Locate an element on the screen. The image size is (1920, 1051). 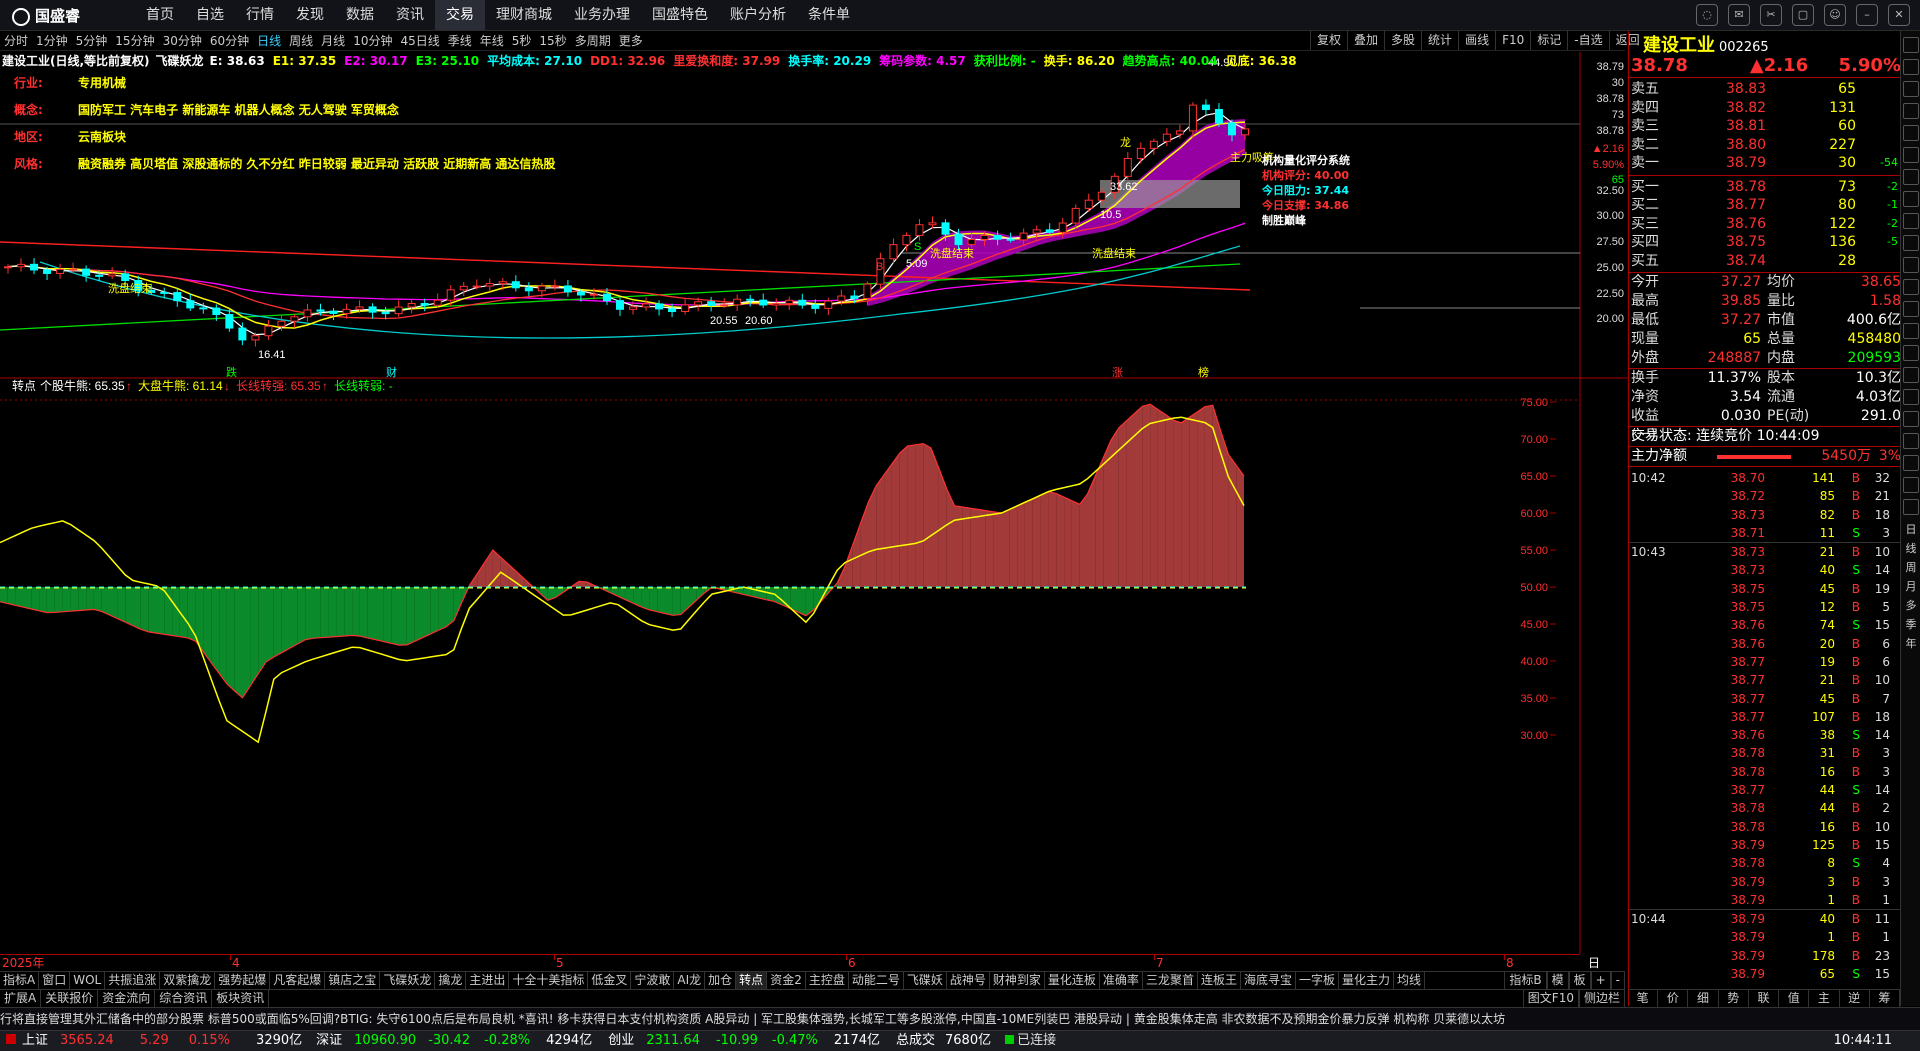
nav-item-1: 自选 is located at coordinates (210, 15).